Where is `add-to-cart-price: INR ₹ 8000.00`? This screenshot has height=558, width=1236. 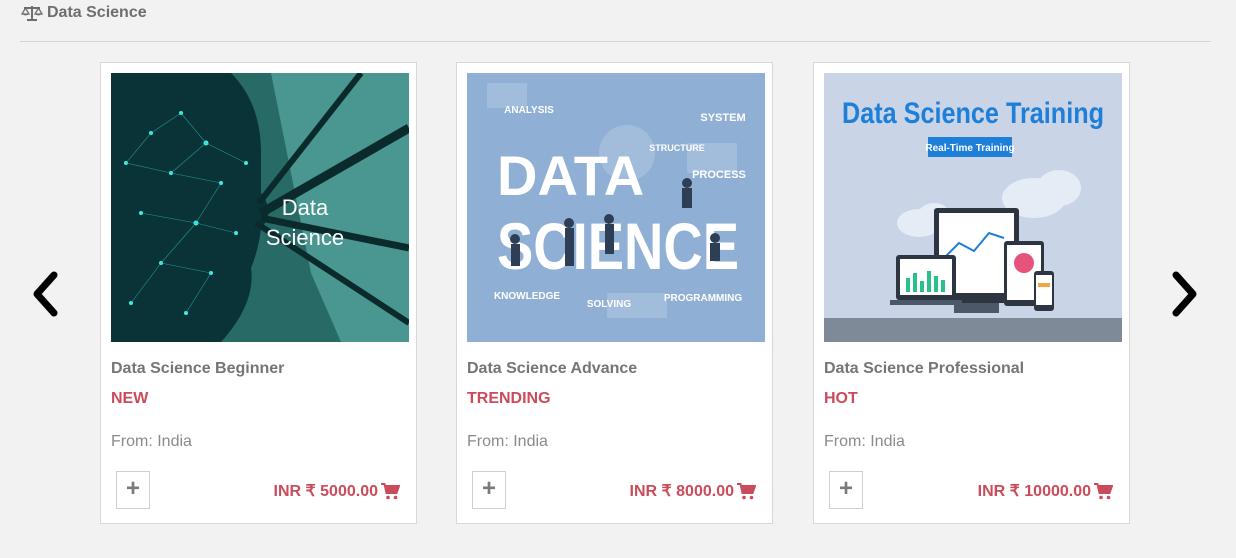 add-to-cart-price: INR ₹ 8000.00 is located at coordinates (693, 491).